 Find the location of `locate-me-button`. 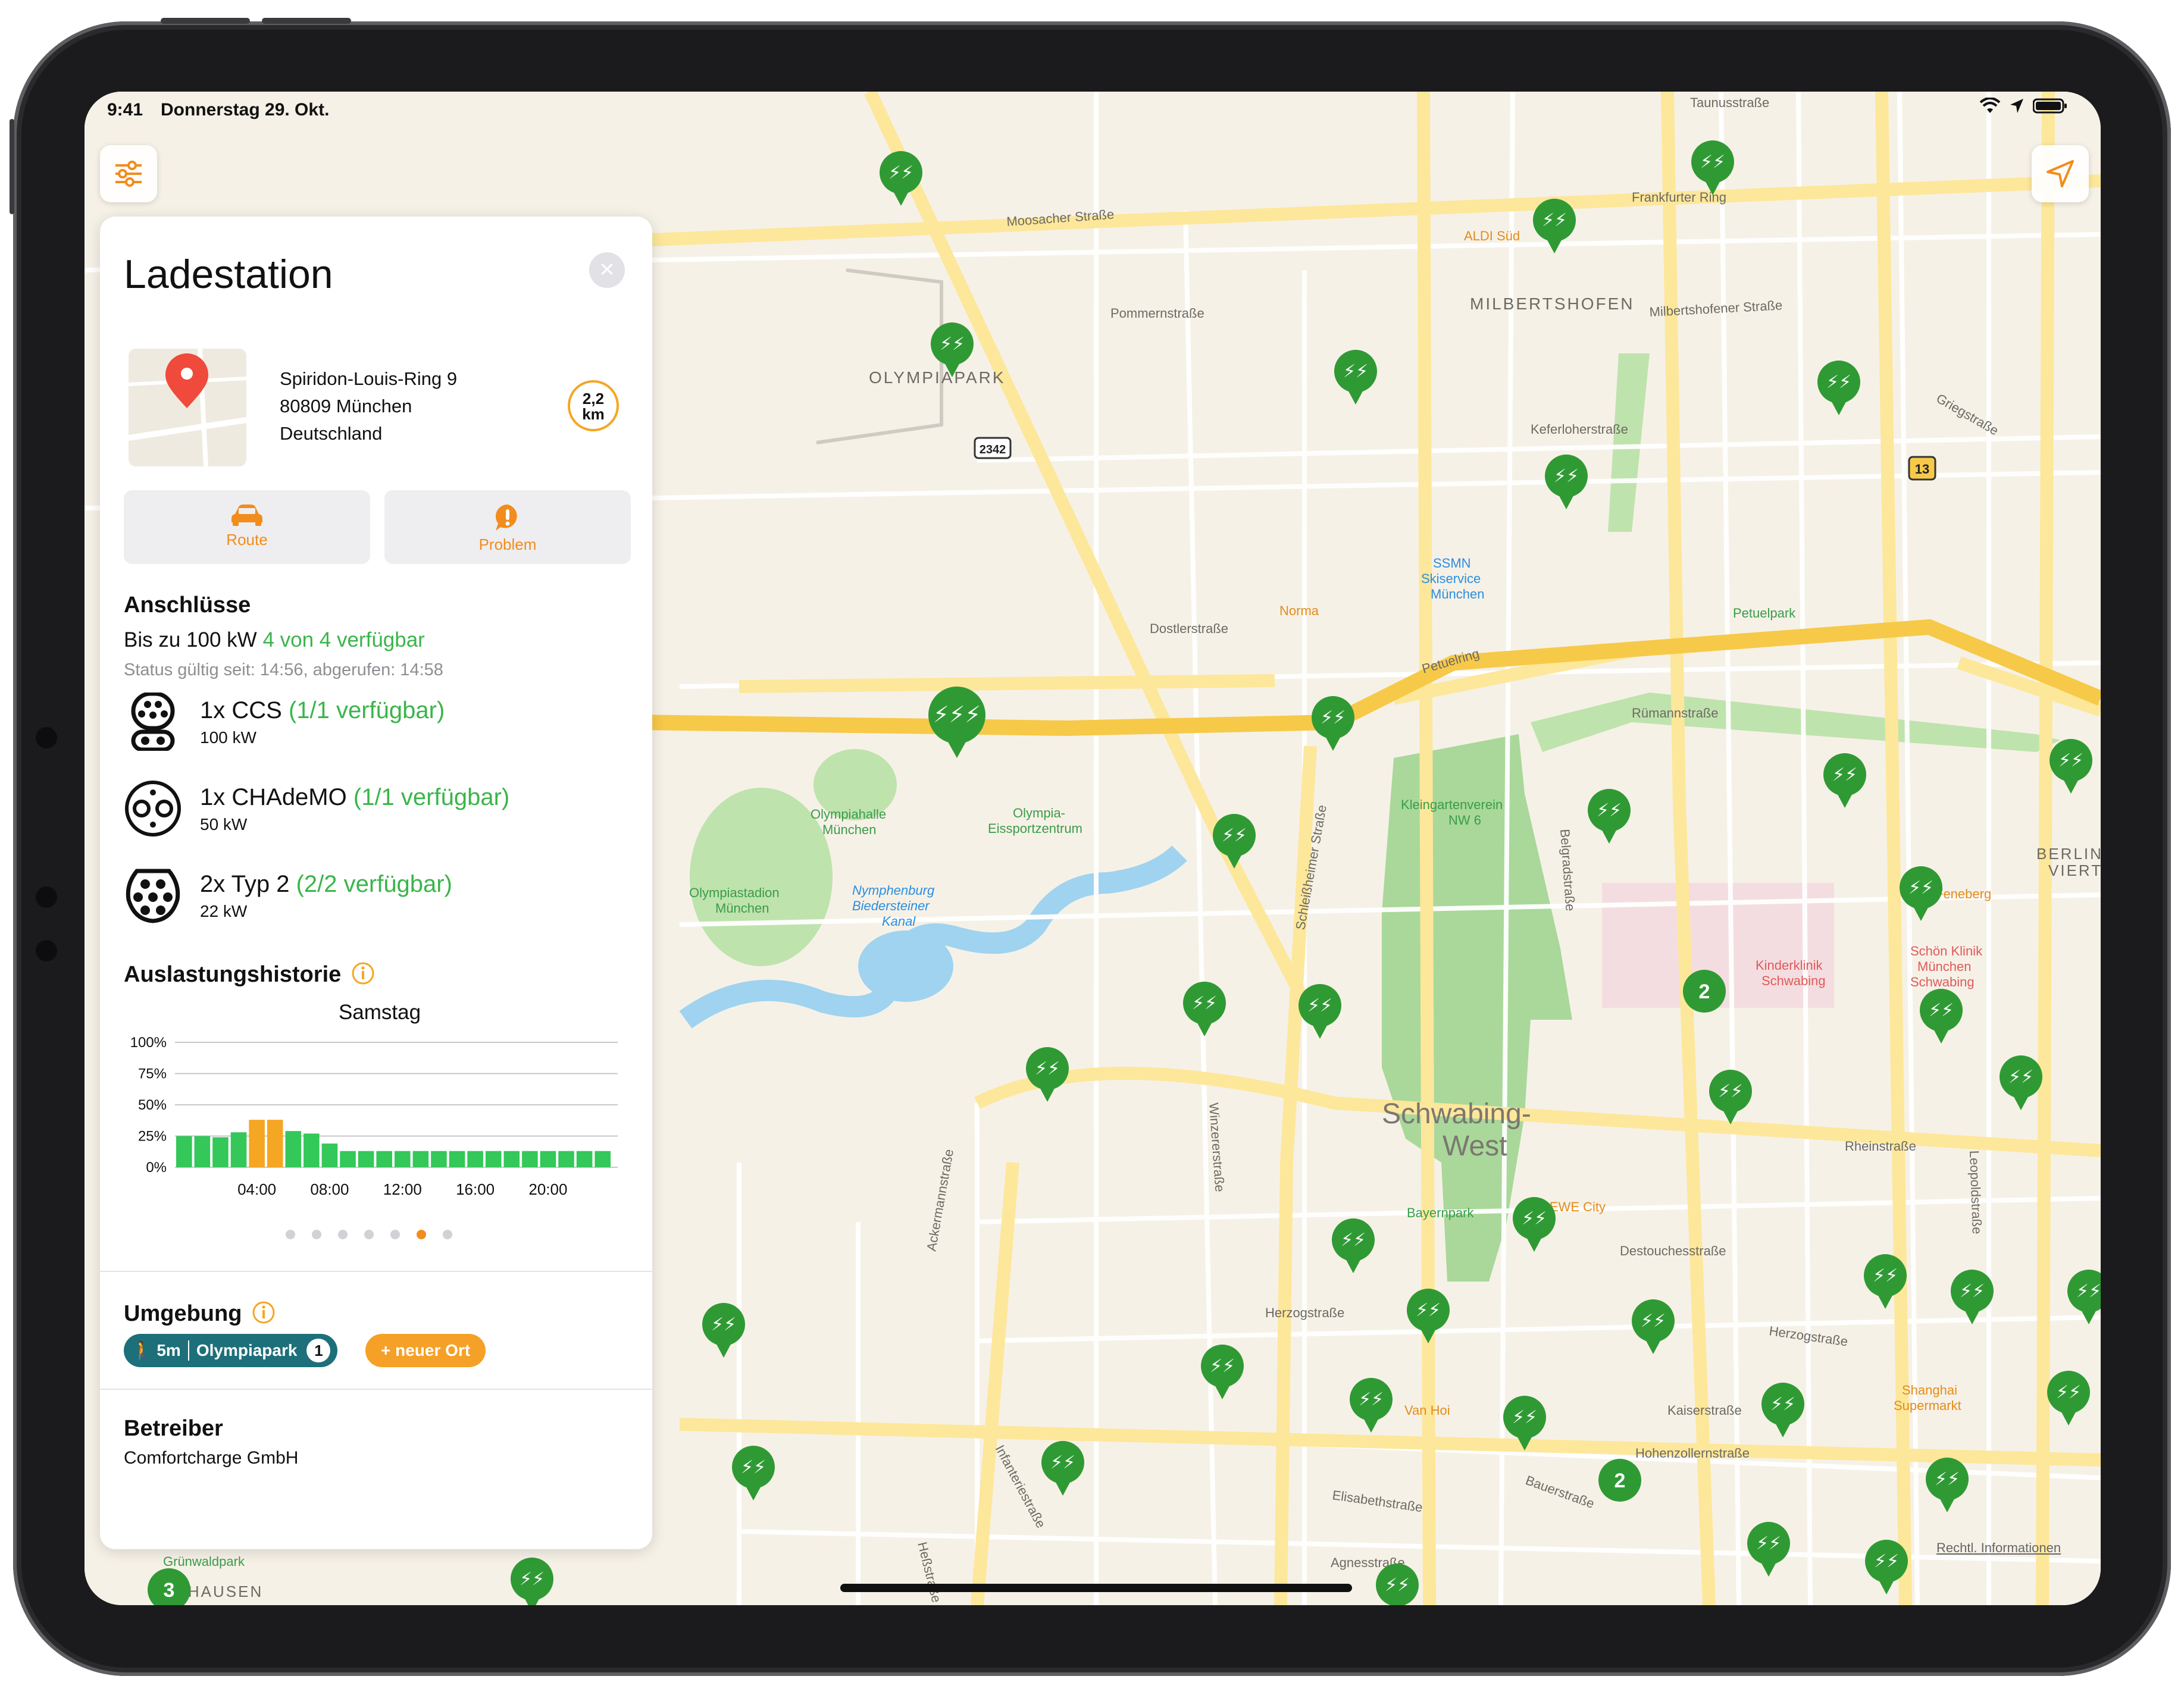

locate-me-button is located at coordinates (2060, 173).